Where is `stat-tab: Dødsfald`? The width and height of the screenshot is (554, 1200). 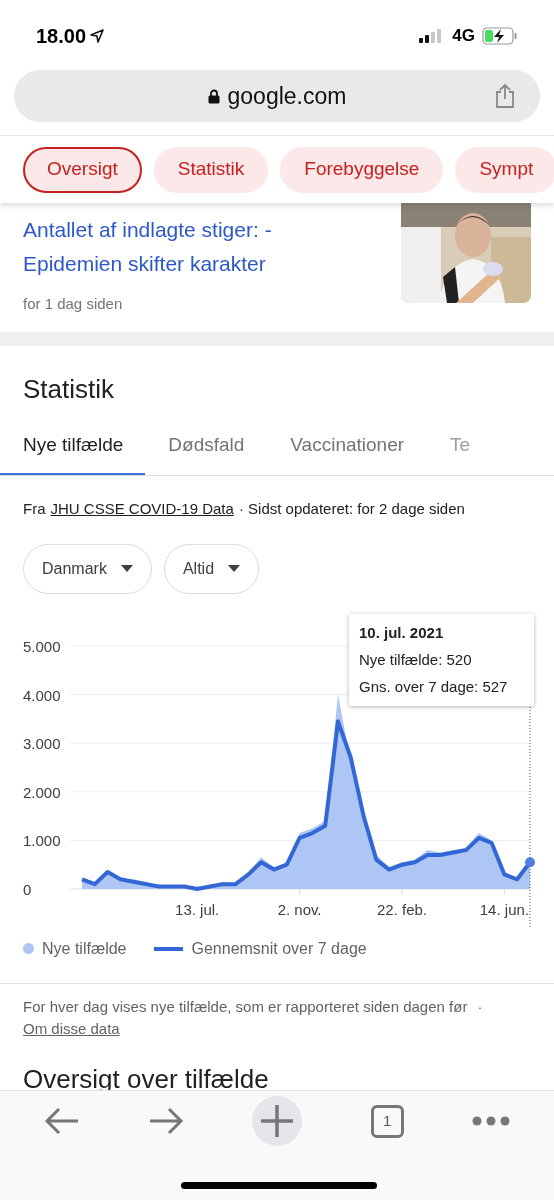
stat-tab: Dødsfald is located at coordinates (206, 446).